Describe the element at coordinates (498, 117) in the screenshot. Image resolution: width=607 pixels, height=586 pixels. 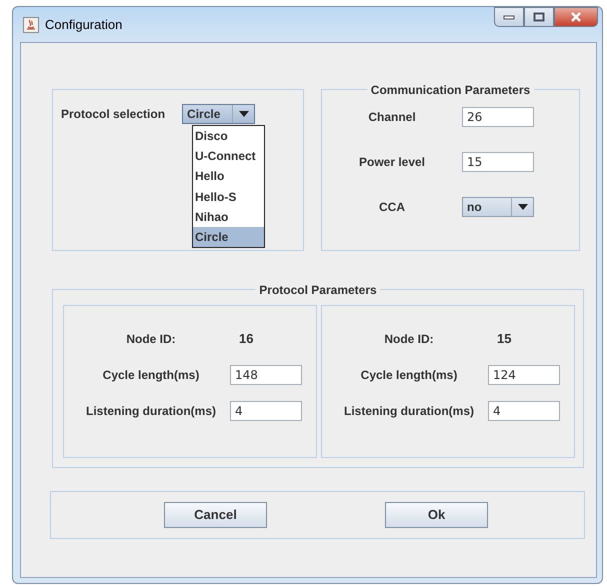
I see `text-field: 26` at that location.